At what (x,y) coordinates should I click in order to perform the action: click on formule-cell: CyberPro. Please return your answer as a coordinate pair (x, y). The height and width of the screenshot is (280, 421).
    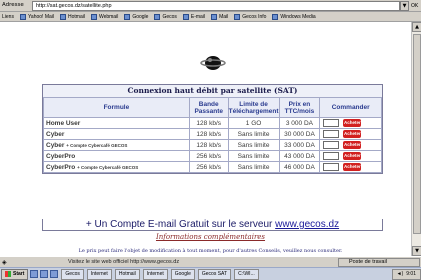
    Looking at the image, I should click on (116, 156).